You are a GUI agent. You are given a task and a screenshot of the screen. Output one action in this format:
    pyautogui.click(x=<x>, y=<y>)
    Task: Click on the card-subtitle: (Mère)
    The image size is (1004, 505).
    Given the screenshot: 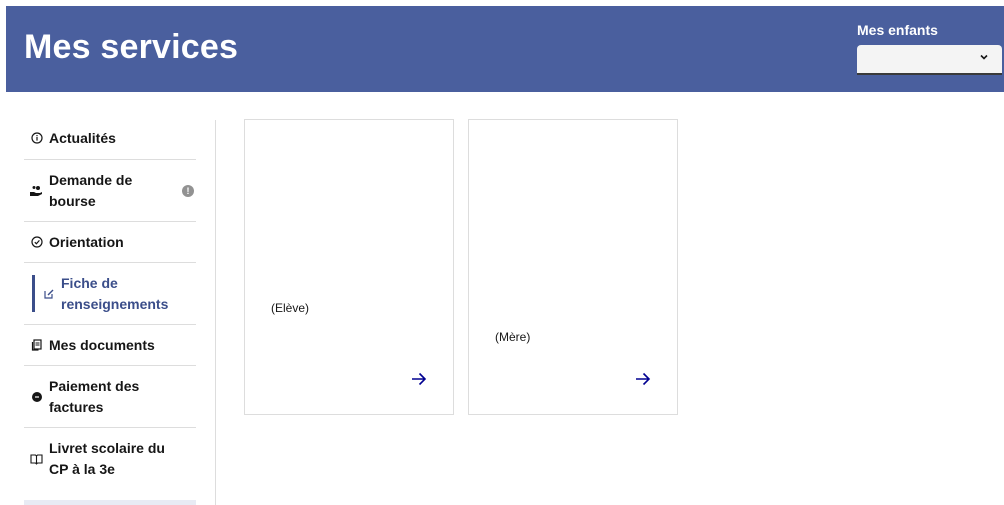 What is the action you would take?
    pyautogui.click(x=513, y=337)
    